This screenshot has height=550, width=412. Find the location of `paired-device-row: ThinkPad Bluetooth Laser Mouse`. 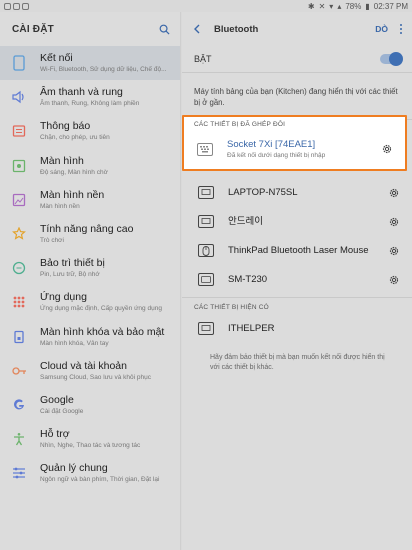

paired-device-row: ThinkPad Bluetooth Laser Mouse is located at coordinates (297, 250).